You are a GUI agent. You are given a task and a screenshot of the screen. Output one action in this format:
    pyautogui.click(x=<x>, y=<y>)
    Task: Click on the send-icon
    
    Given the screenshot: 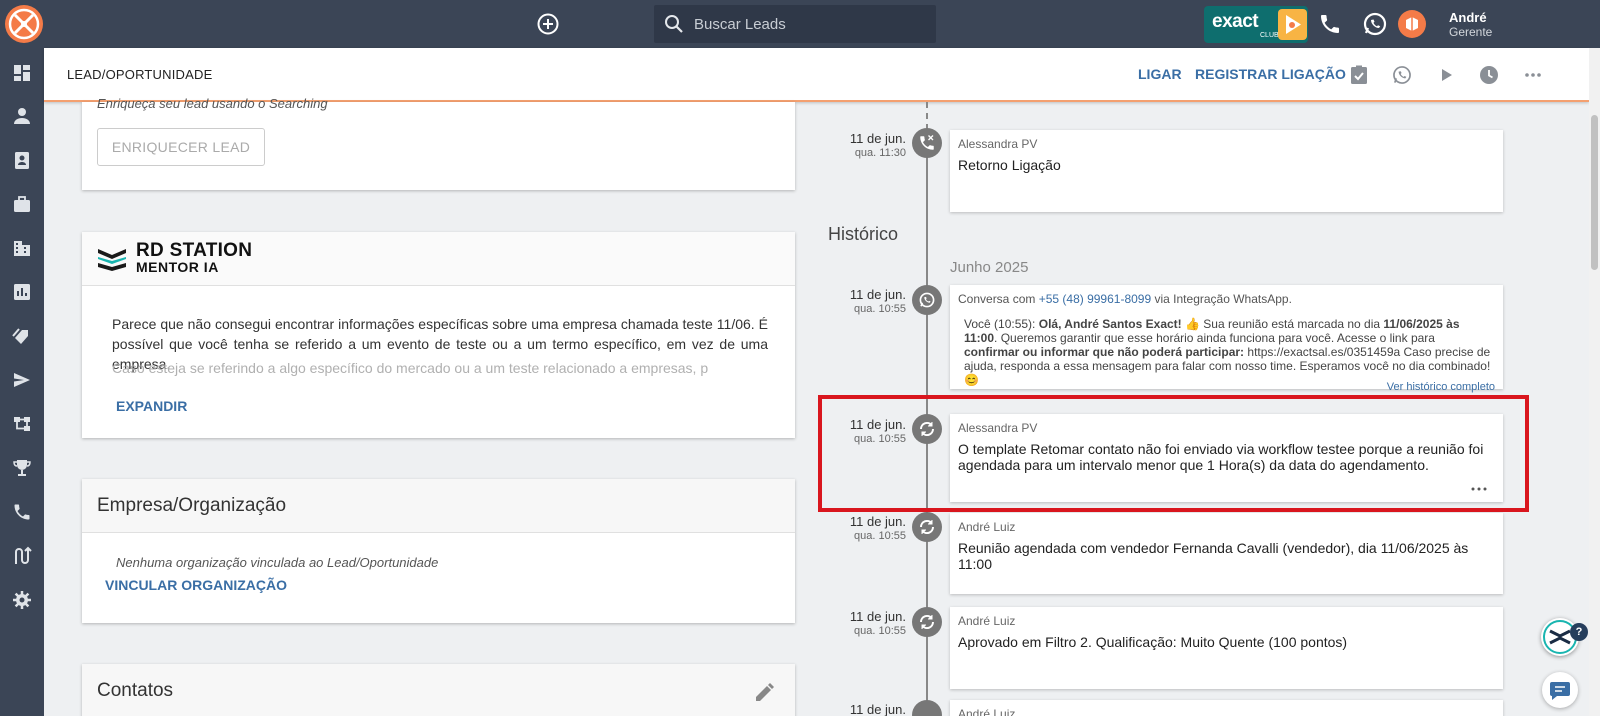 What is the action you would take?
    pyautogui.click(x=22, y=380)
    